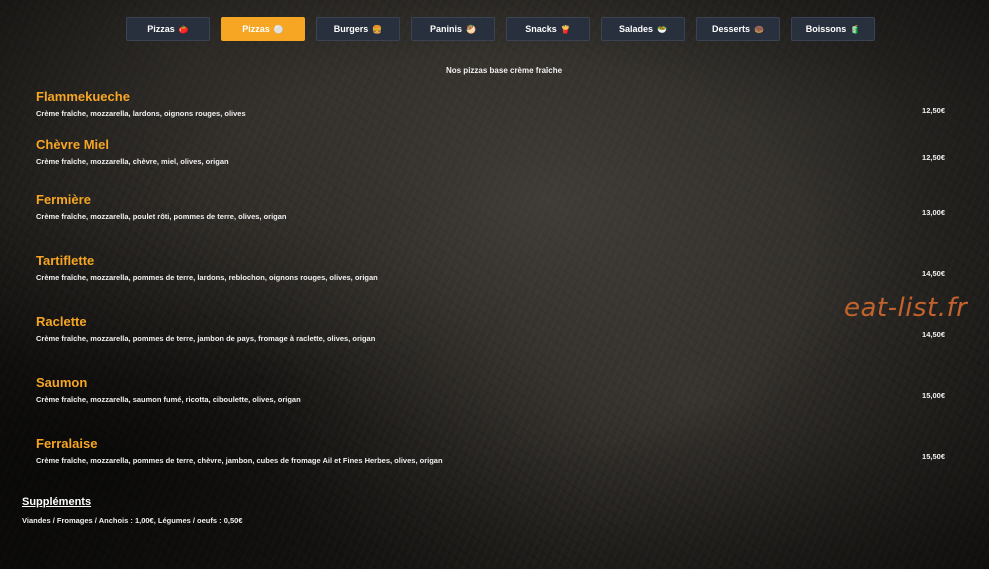  What do you see at coordinates (541, 29) in the screenshot?
I see `tab-label: Snacks` at bounding box center [541, 29].